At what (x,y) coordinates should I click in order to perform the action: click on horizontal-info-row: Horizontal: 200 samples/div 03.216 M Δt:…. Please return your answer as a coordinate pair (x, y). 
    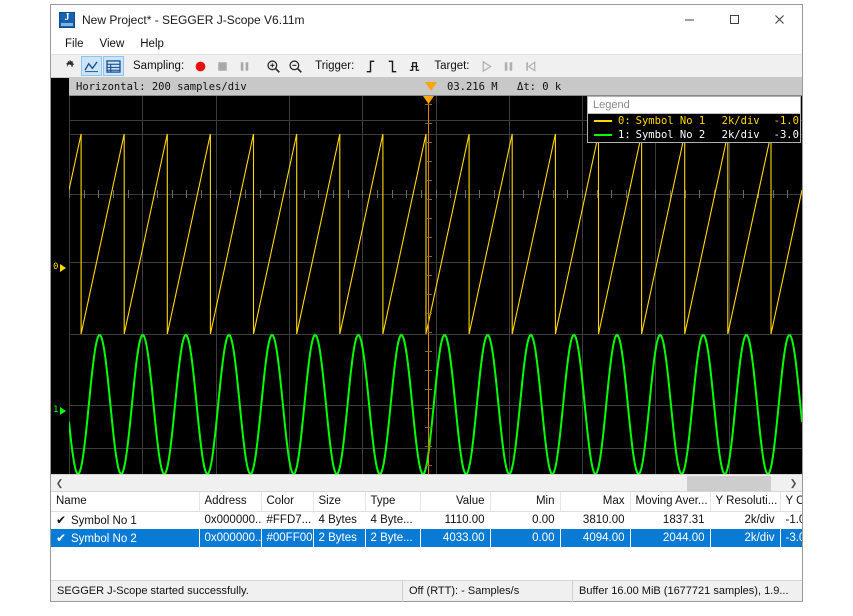
    Looking at the image, I should click on (426, 87).